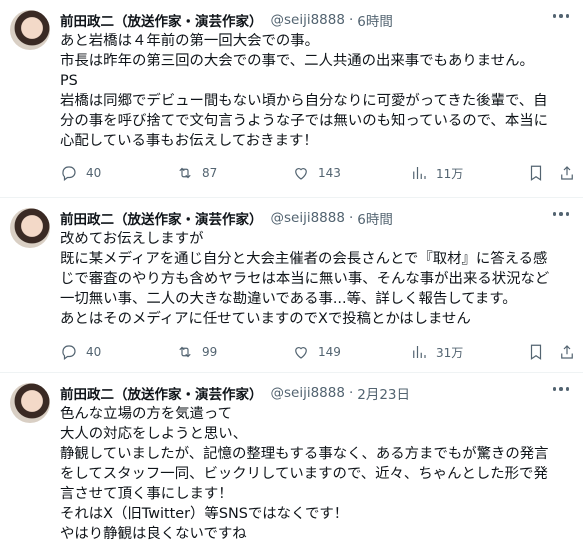 This screenshot has height=547, width=583. Describe the element at coordinates (288, 299) in the screenshot. I see `tweet-text-line: 一切無い事、二人の大きな勘違いである事...等、詳しく報告してます。` at that location.